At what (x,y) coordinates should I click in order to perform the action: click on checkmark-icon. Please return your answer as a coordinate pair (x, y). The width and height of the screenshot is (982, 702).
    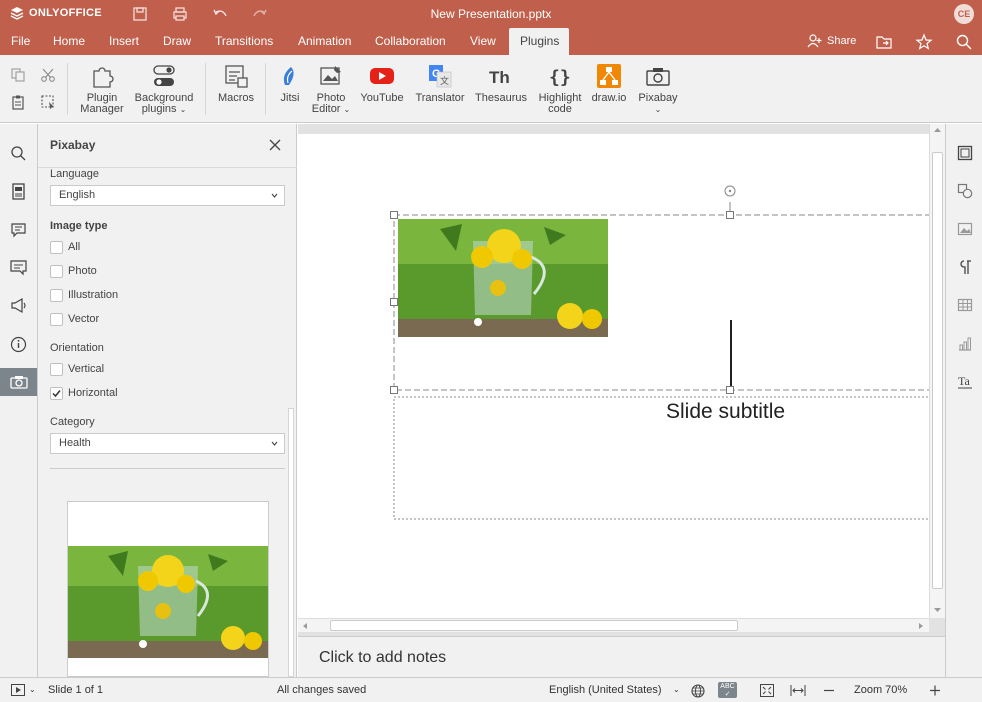
    Looking at the image, I should click on (56, 393).